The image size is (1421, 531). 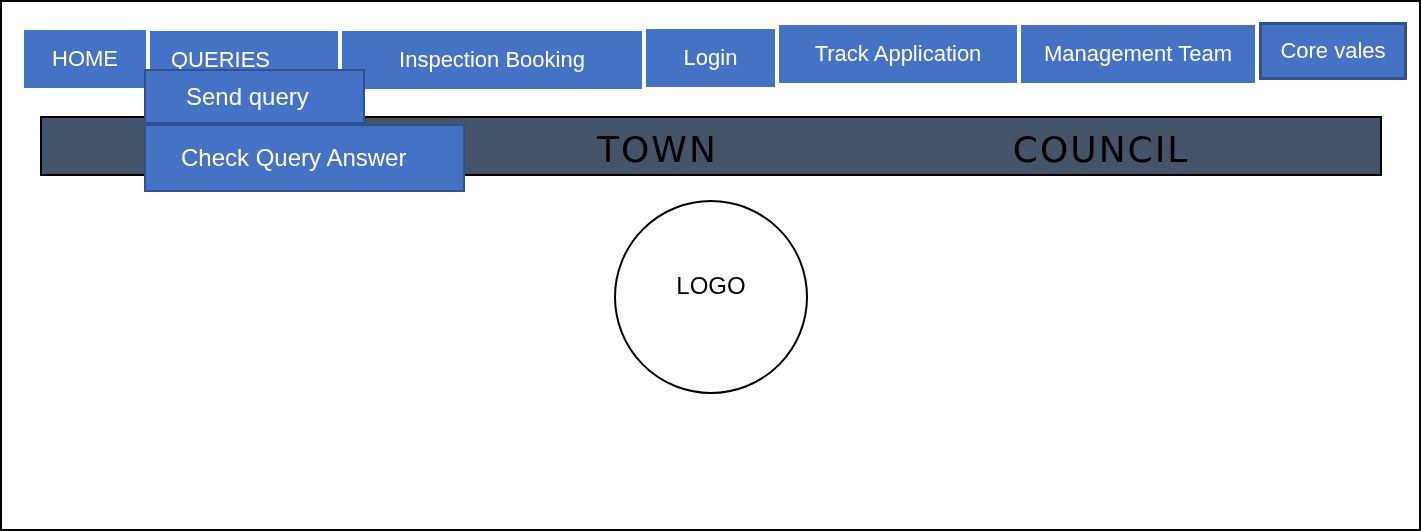 What do you see at coordinates (304, 158) in the screenshot?
I see `dropdown-item: Check Query Answer` at bounding box center [304, 158].